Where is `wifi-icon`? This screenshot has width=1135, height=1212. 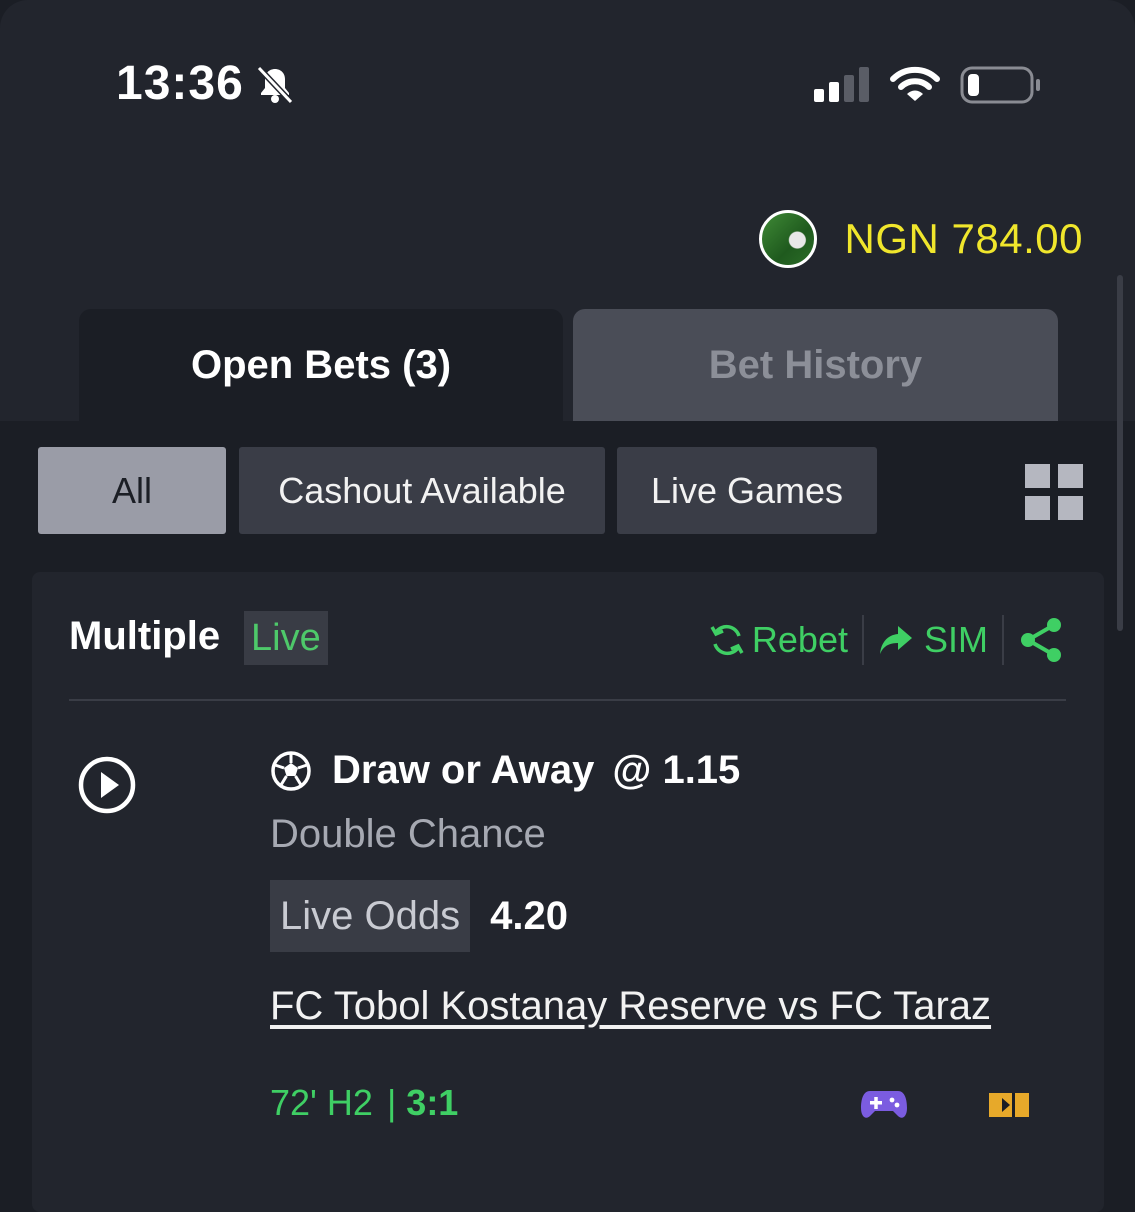
wifi-icon is located at coordinates (915, 83).